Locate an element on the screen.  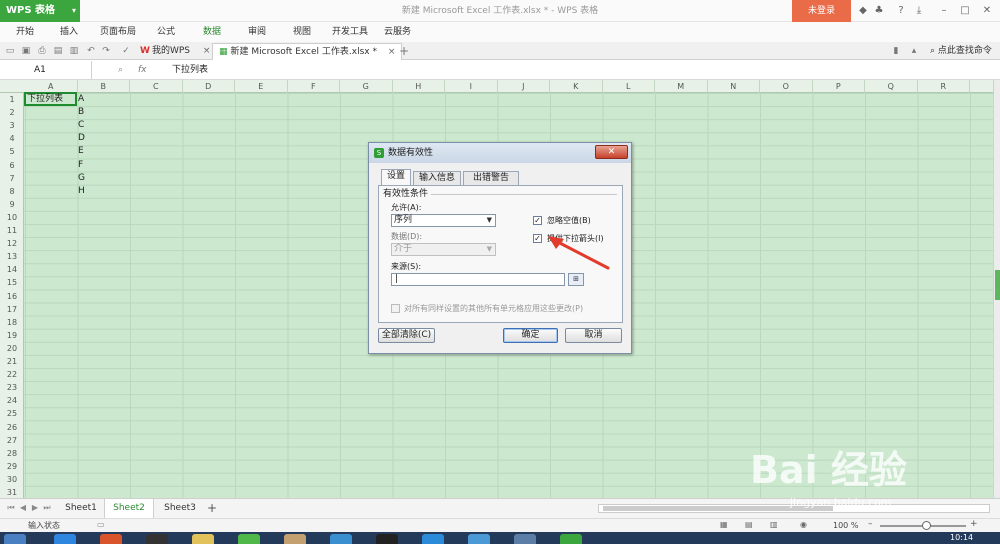
format-icon: ▥ is located at coordinates (74, 51).